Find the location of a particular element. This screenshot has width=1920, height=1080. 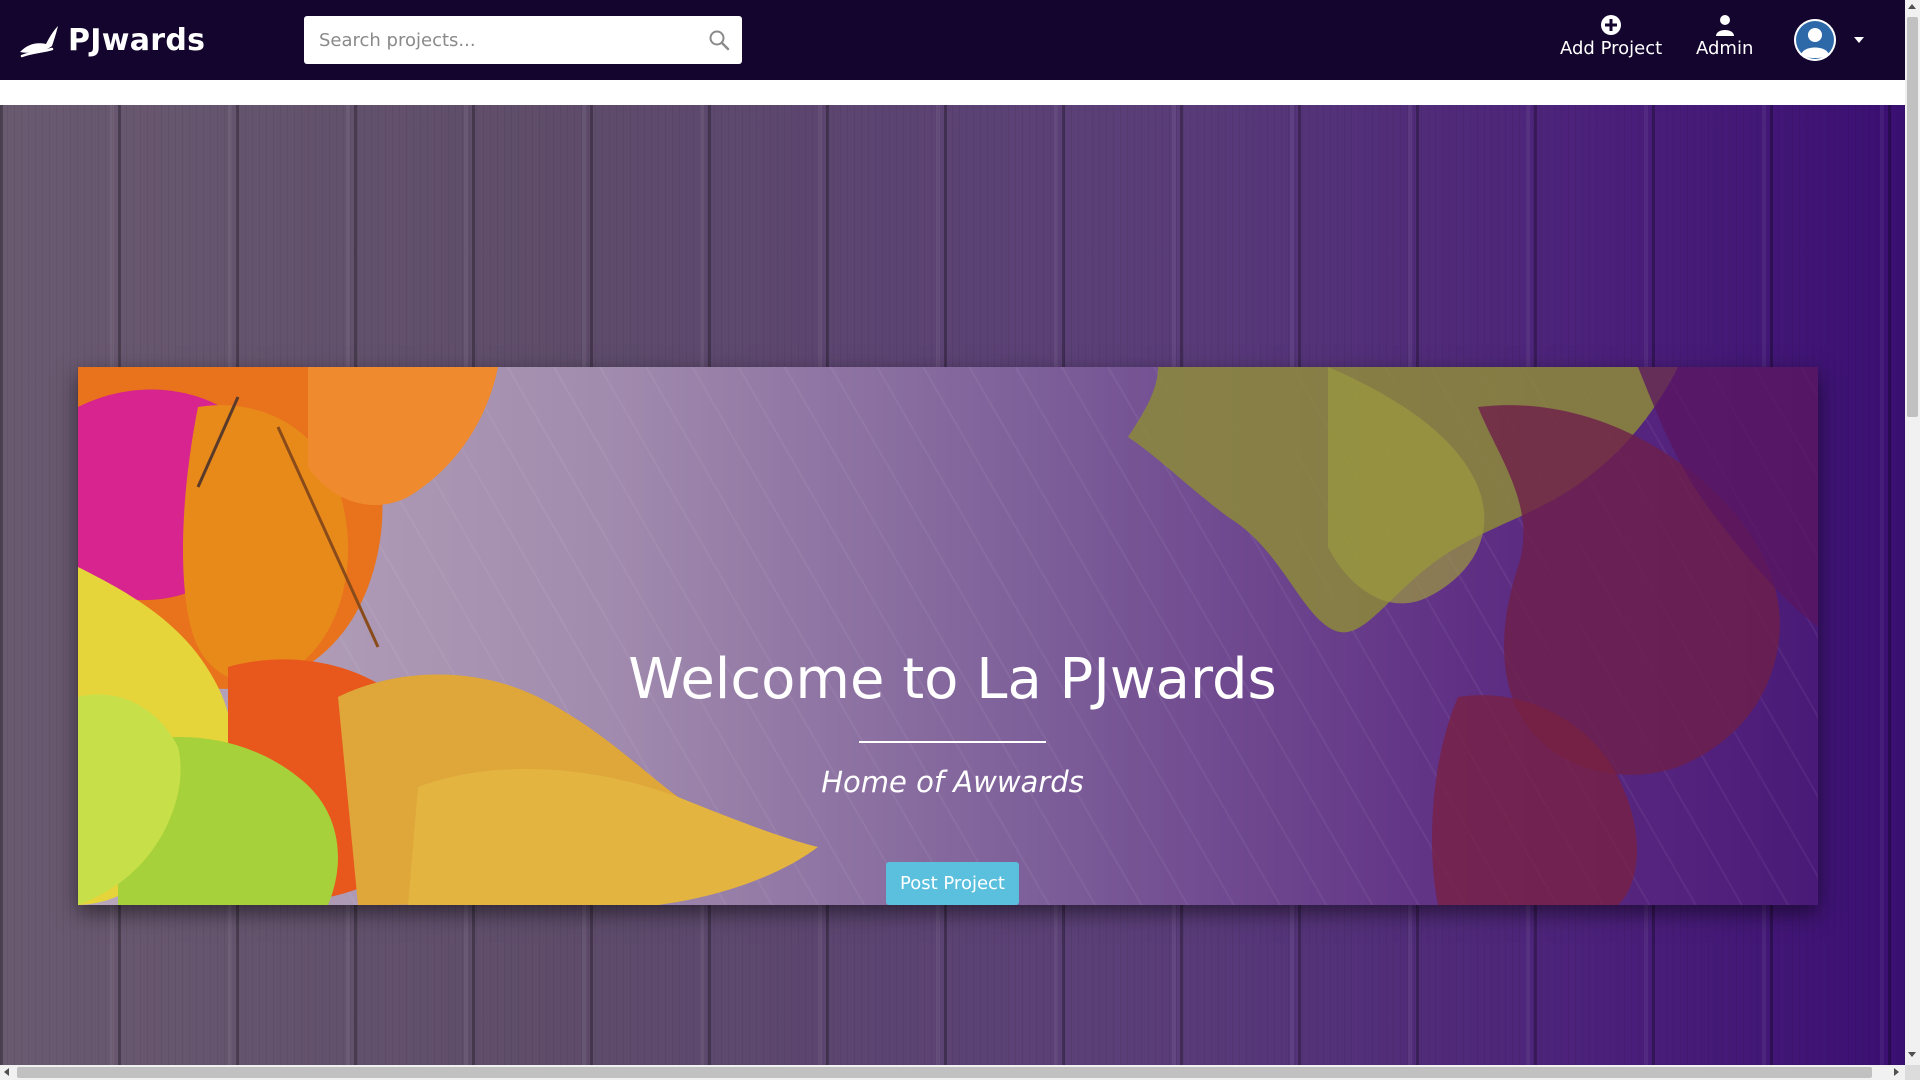

post-project-button: Post Project is located at coordinates (952, 883).